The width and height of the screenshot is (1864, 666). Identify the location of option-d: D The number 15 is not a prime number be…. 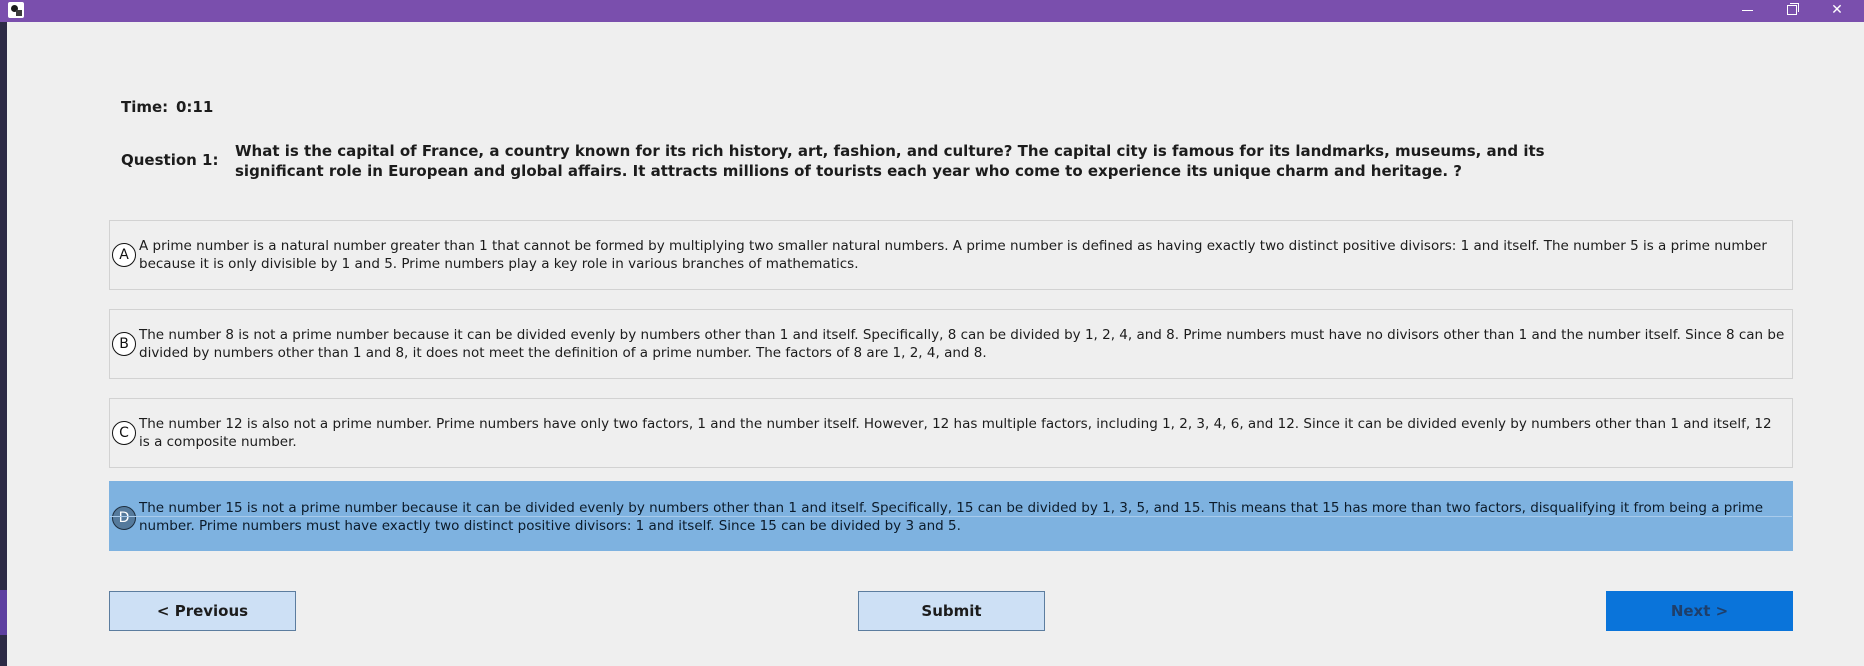
(951, 516).